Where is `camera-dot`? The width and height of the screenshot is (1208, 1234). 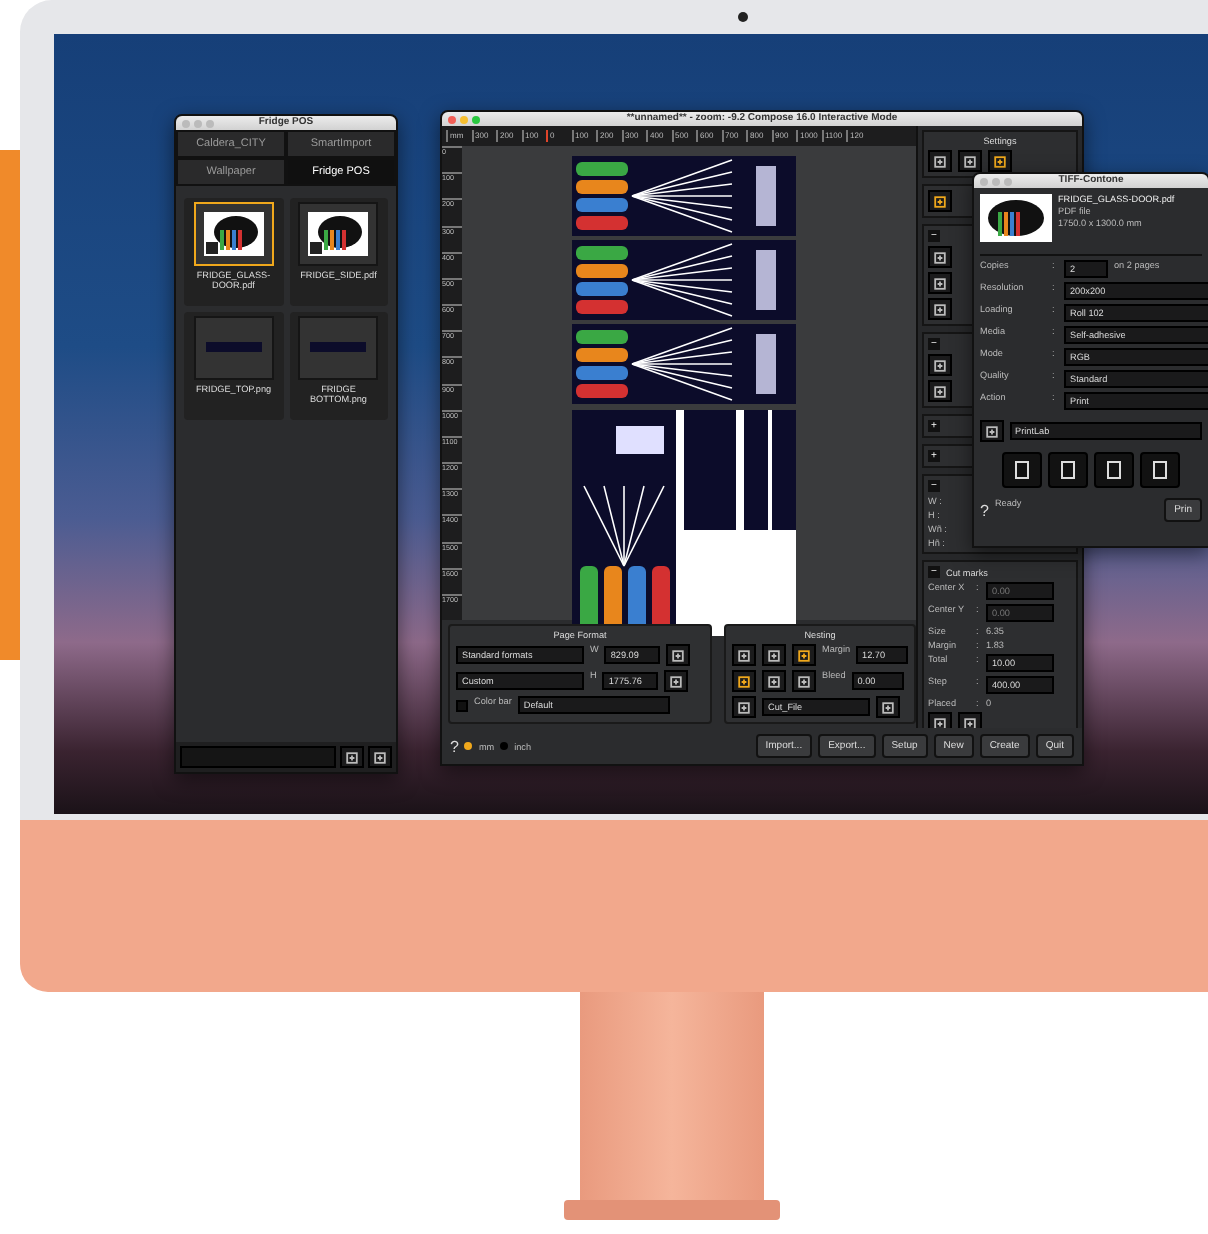
camera-dot is located at coordinates (743, 17).